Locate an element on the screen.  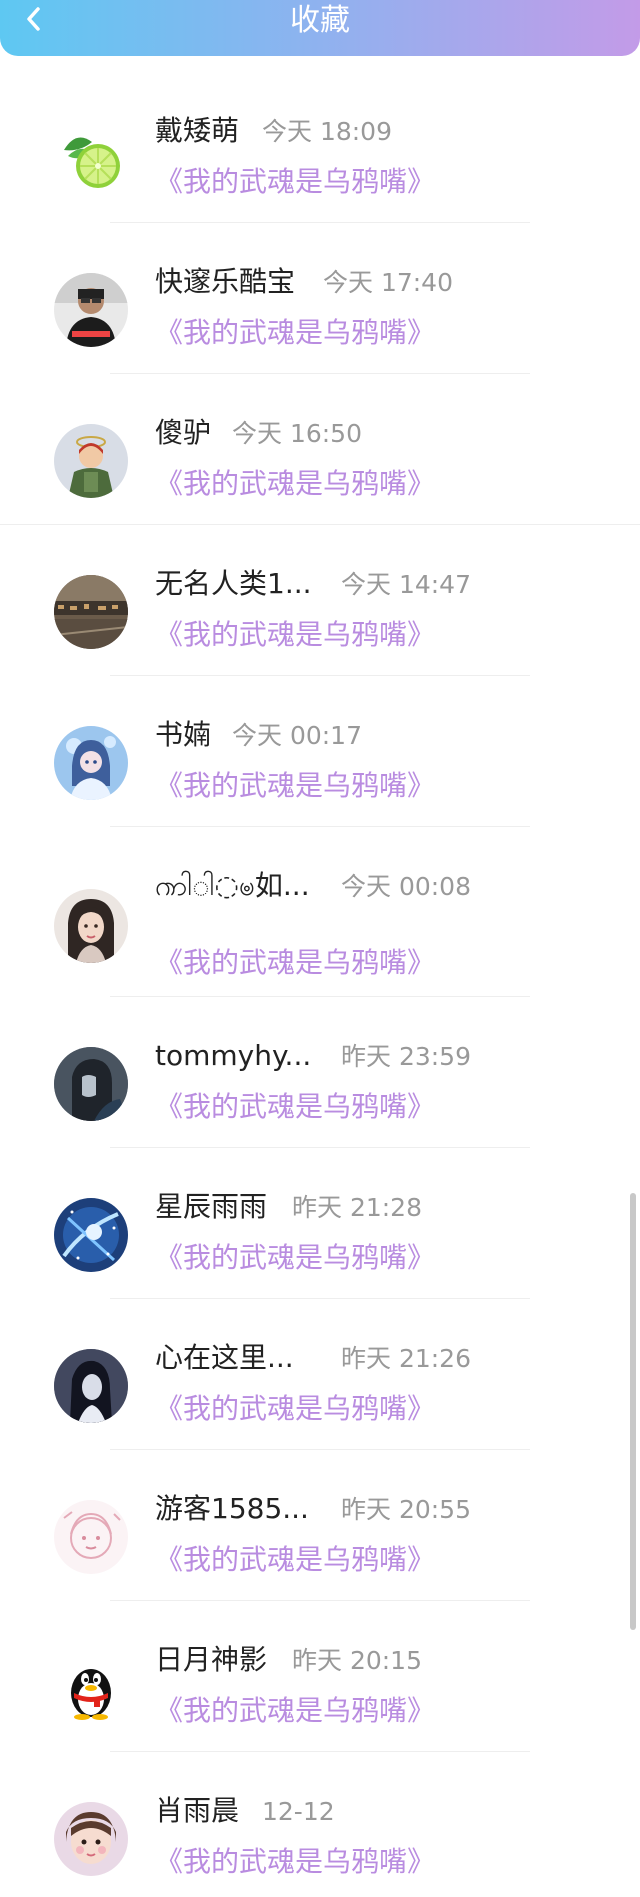
user-name: 快邃乐酷宝 is located at coordinates (225, 281).